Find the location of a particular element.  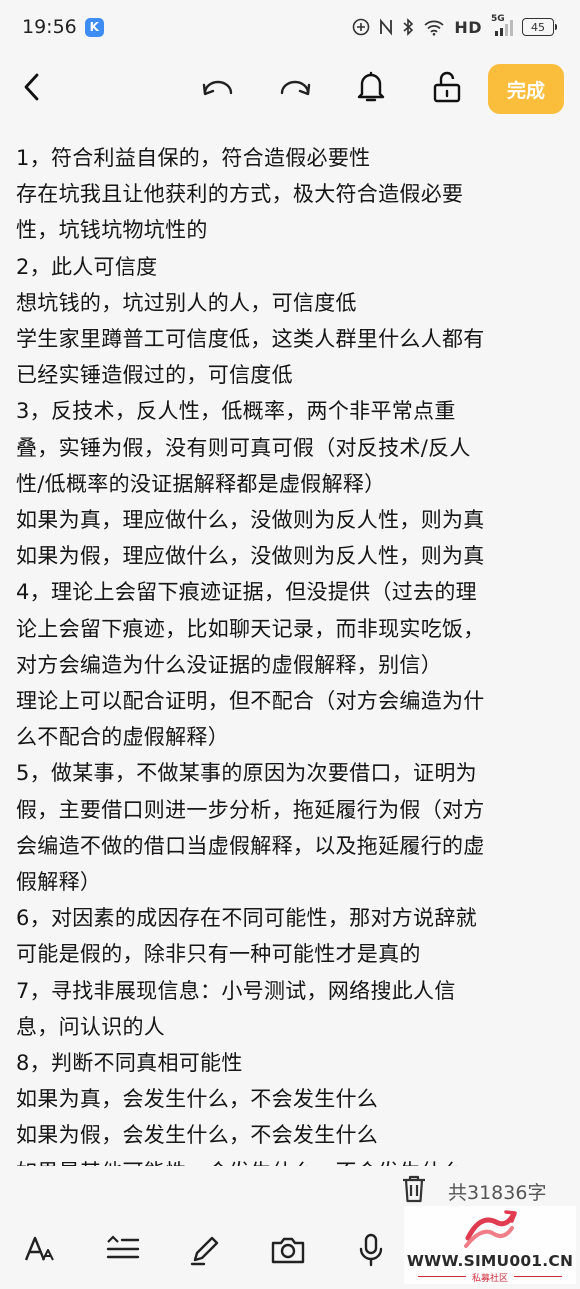

watermark-logo-icon is located at coordinates (490, 1232).